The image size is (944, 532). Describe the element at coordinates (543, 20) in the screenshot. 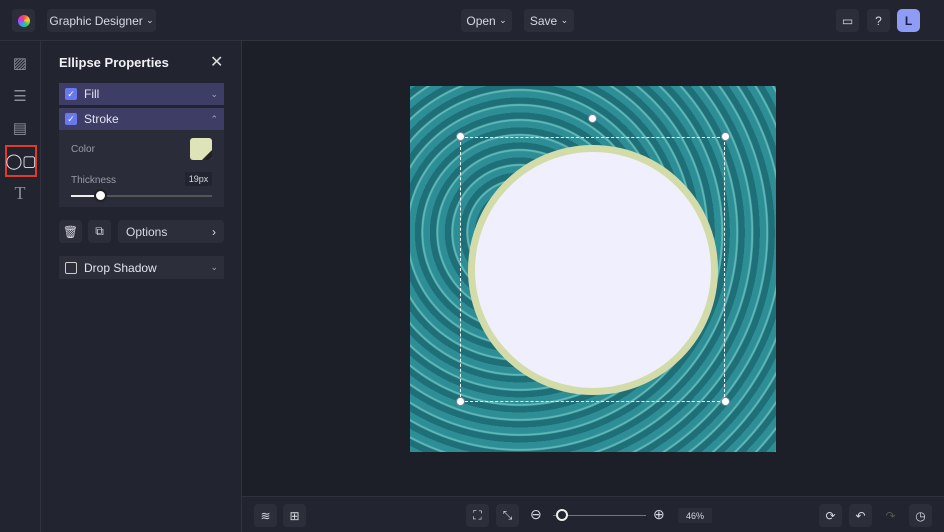

I see `save-label: Save` at that location.